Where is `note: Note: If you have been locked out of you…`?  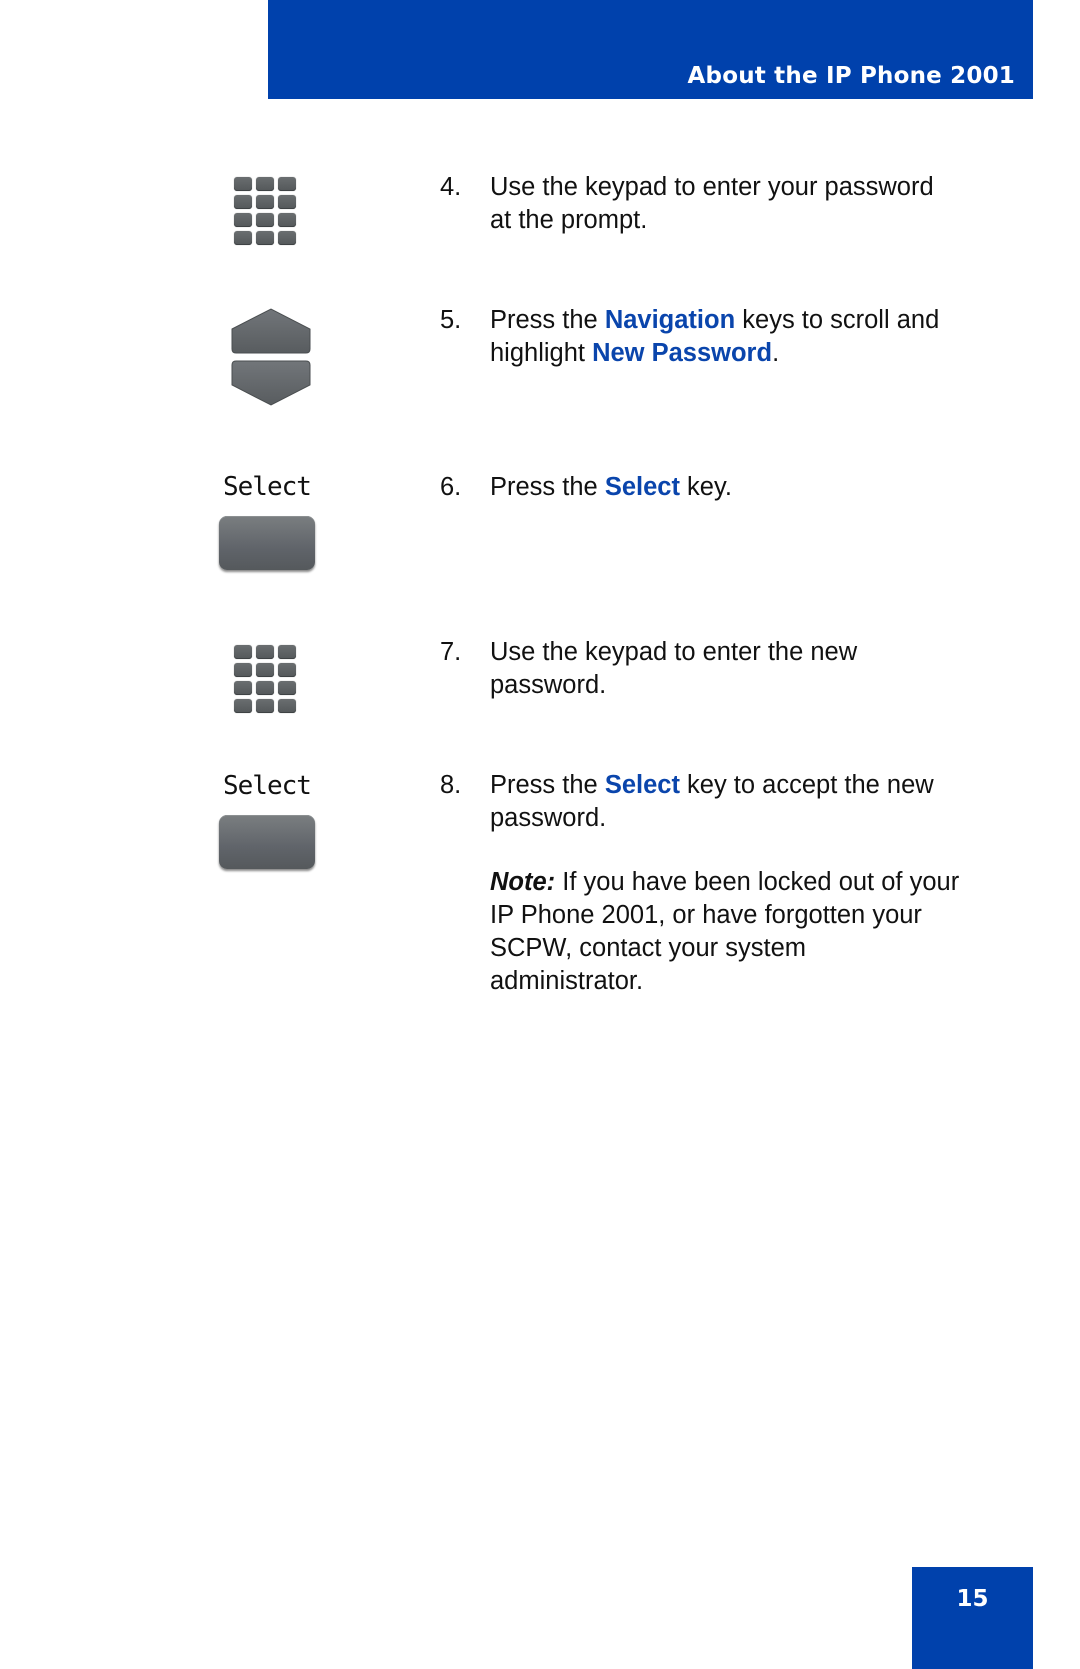 note: Note: If you have been locked out of you… is located at coordinates (710, 932).